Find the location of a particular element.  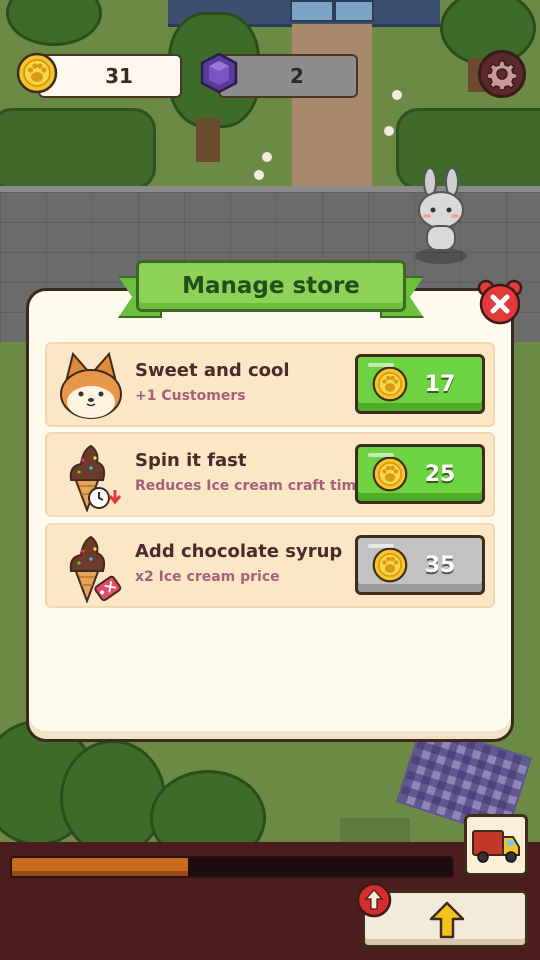

buy-upgrade-button-disabled: 35 is located at coordinates (420, 565).